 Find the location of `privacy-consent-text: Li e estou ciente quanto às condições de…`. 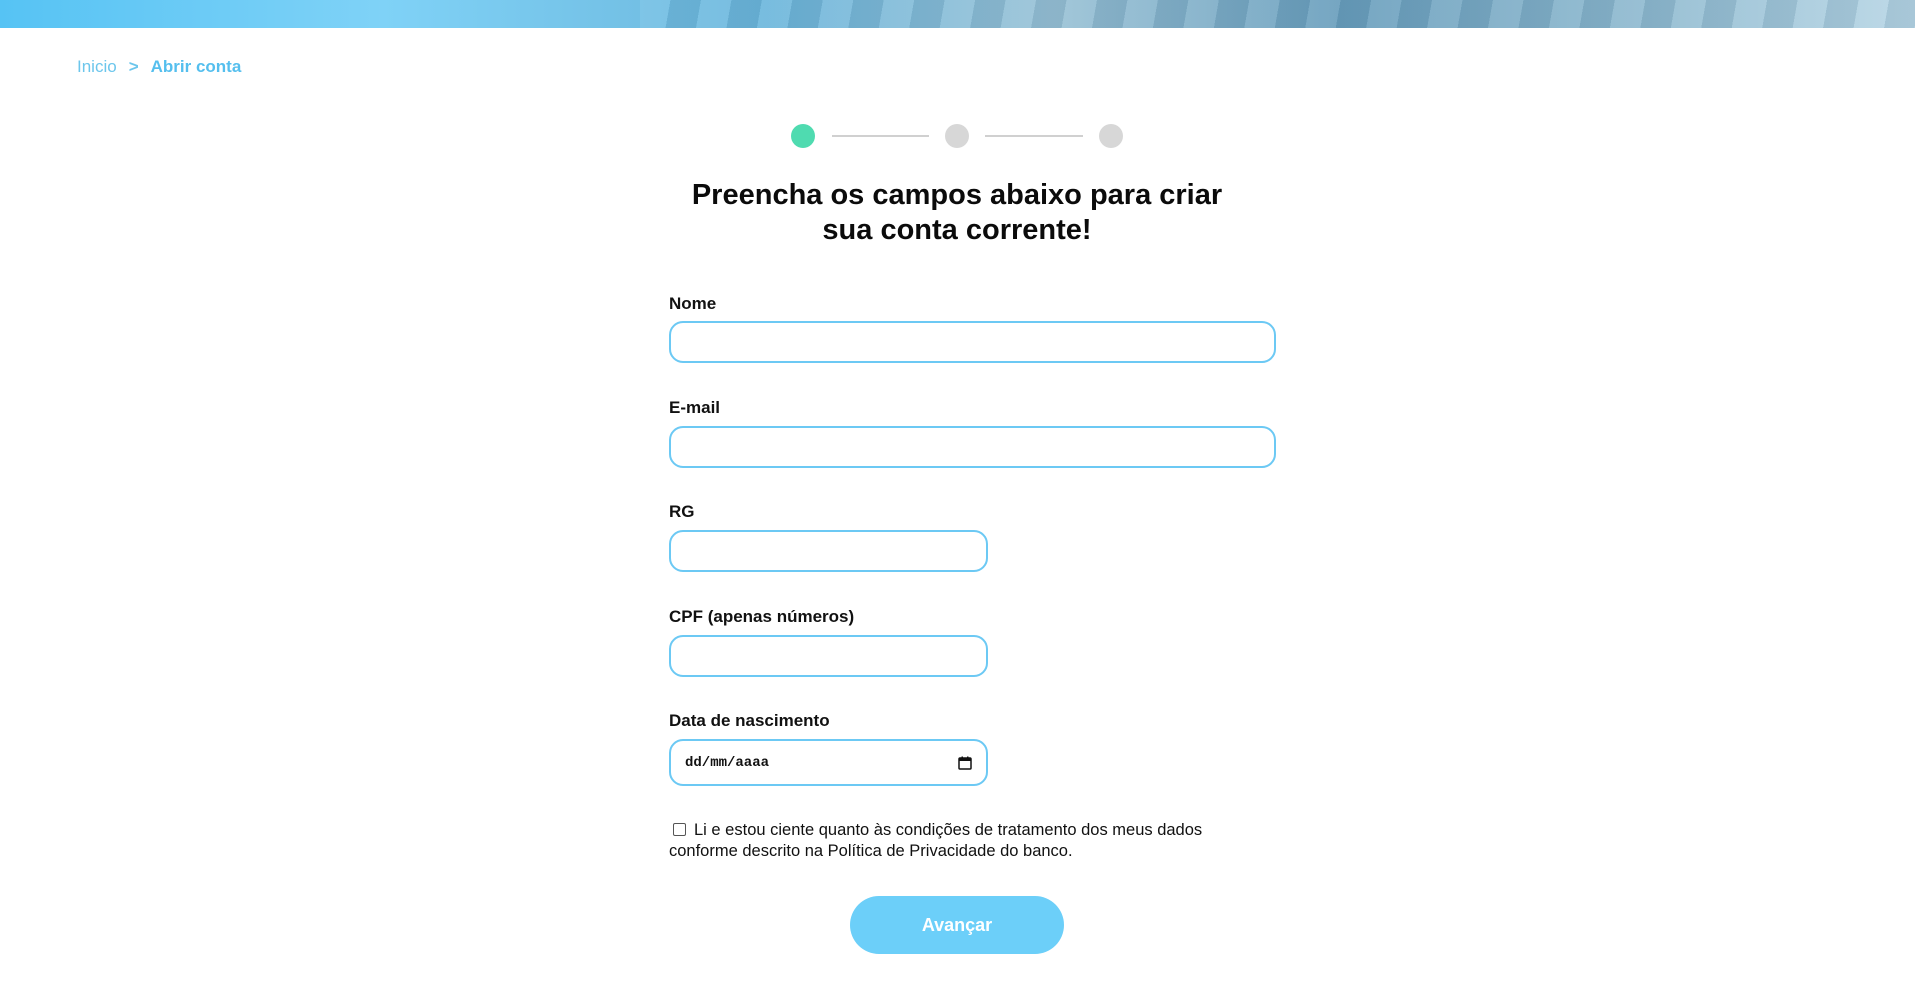

privacy-consent-text: Li e estou ciente quanto às condições de… is located at coordinates (936, 840).